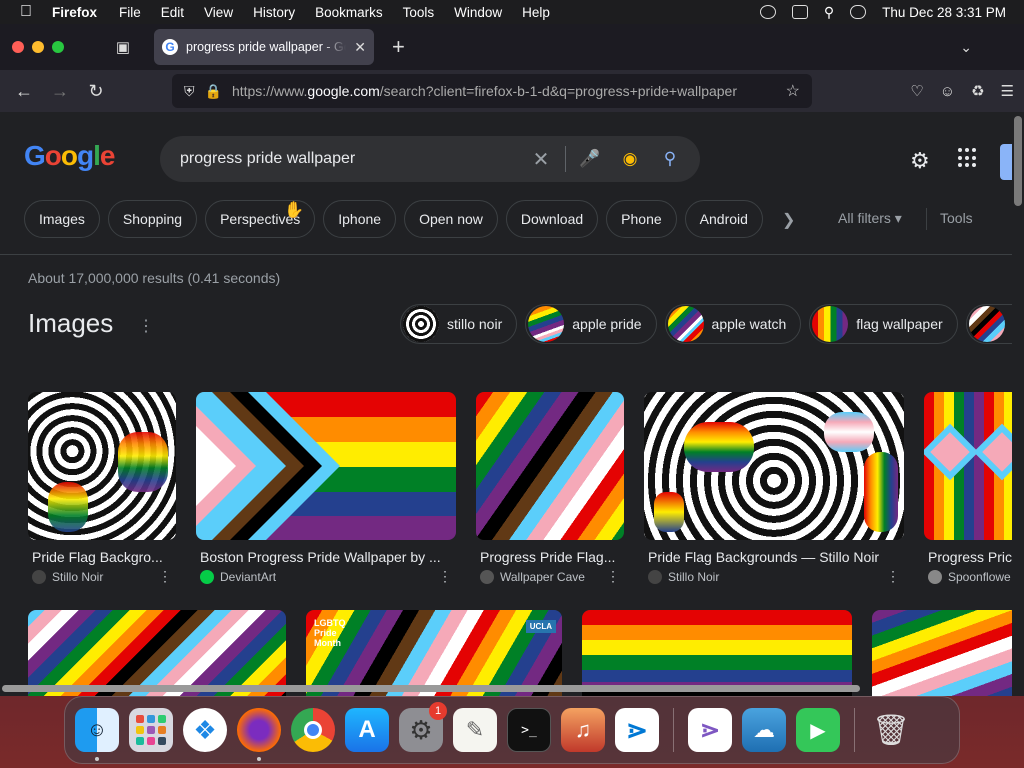 The height and width of the screenshot is (768, 1024). I want to click on chips-next-arrow-icon: ❯, so click(788, 220).